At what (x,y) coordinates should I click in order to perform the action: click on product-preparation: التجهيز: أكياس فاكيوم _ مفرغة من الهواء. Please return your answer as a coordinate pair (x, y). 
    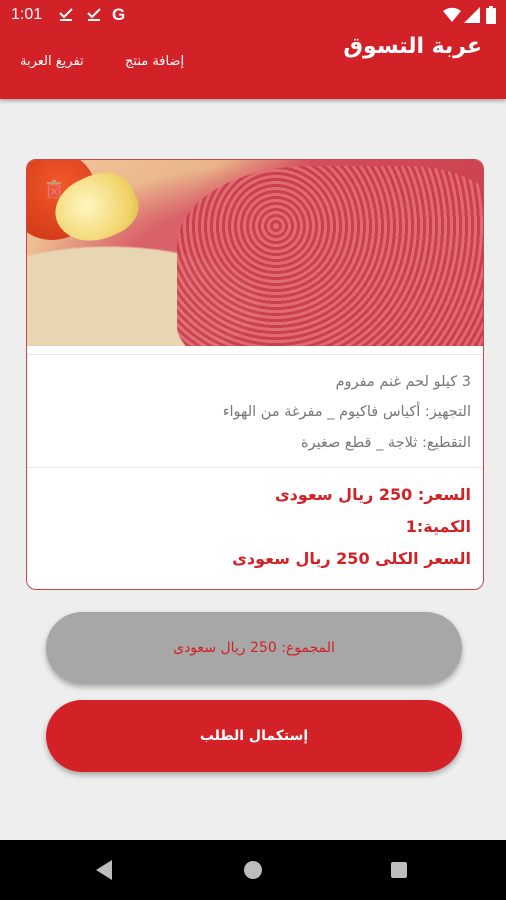
    Looking at the image, I should click on (346, 412).